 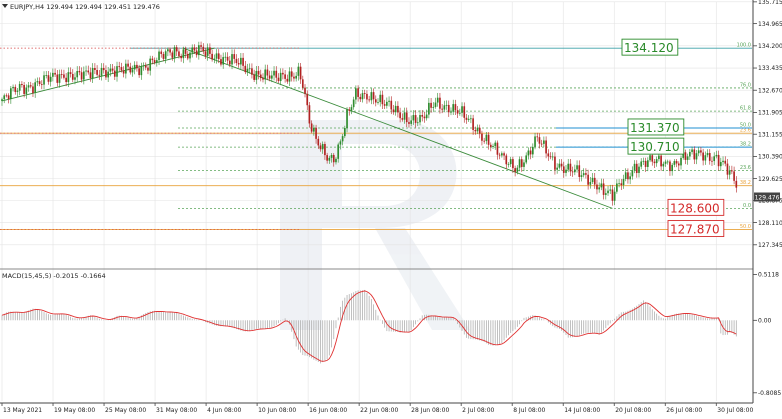 I want to click on last-price-label: 129.476, so click(x=767, y=198).